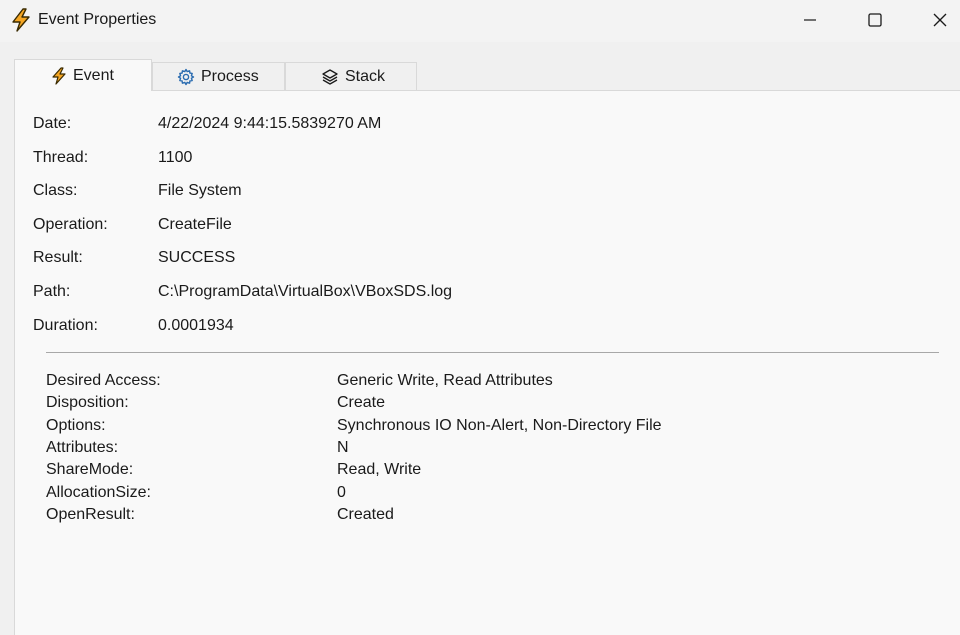  Describe the element at coordinates (90, 469) in the screenshot. I see `detail-label: ShareMode:` at that location.